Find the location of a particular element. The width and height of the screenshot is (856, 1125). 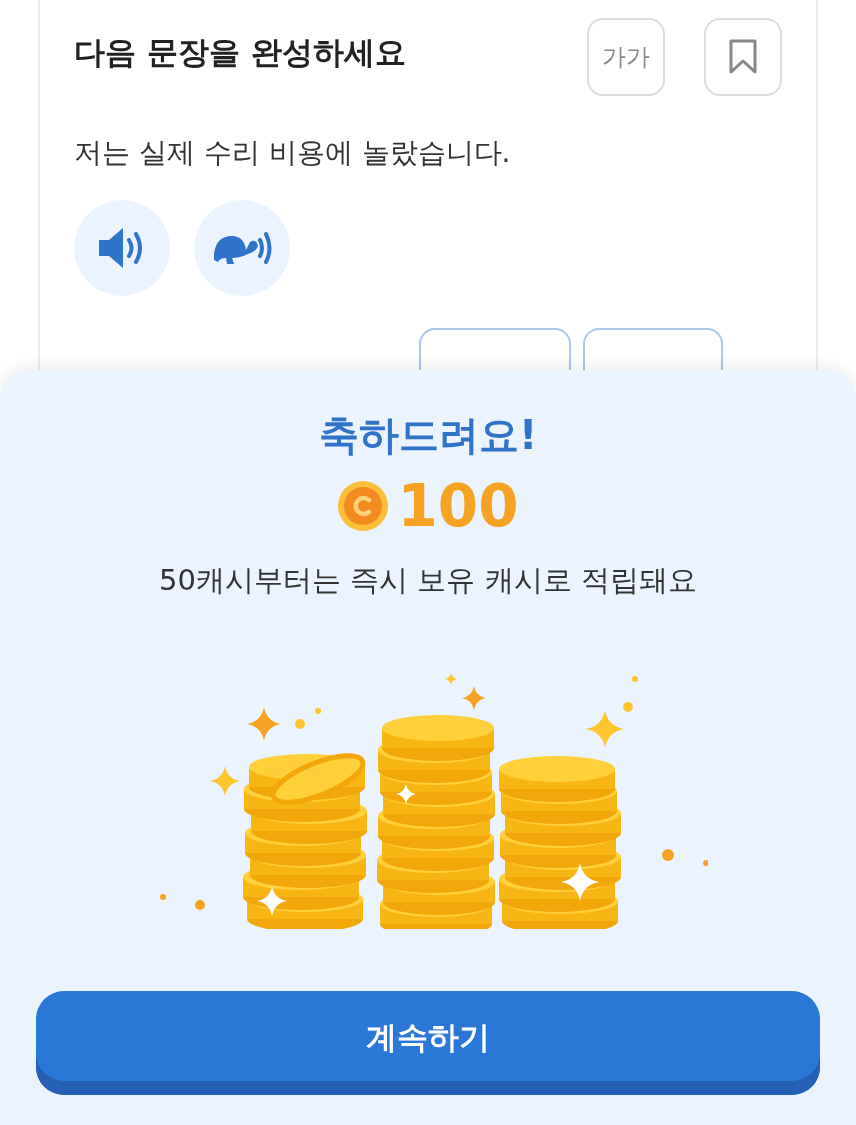

bookmark-icon is located at coordinates (743, 57).